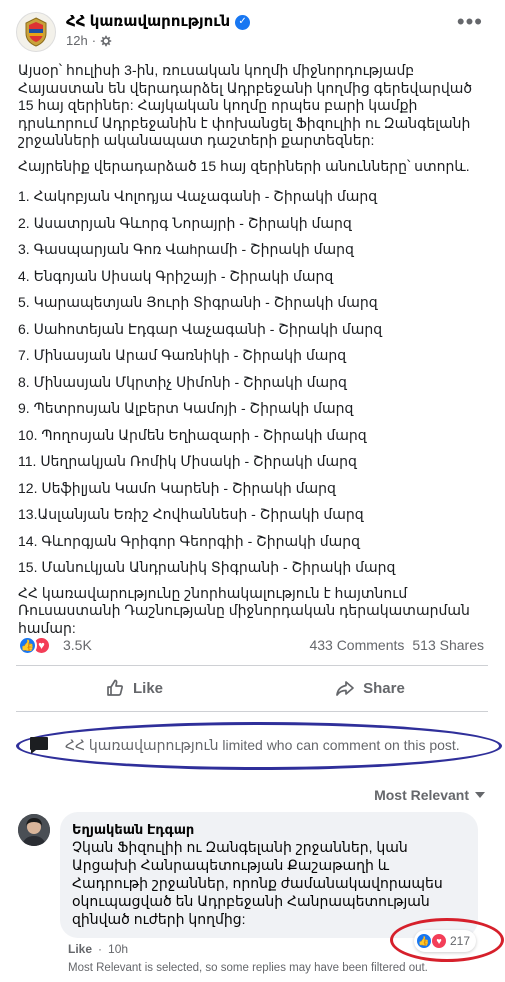 The height and width of the screenshot is (982, 505). Describe the element at coordinates (439, 941) in the screenshot. I see `love-reaction-icon: ♥` at that location.